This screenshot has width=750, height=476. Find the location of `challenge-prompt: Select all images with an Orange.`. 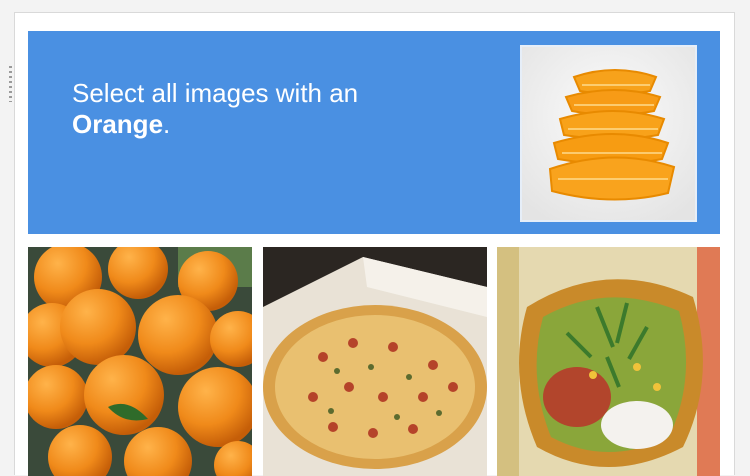

challenge-prompt: Select all images with an Orange. is located at coordinates (272, 109).